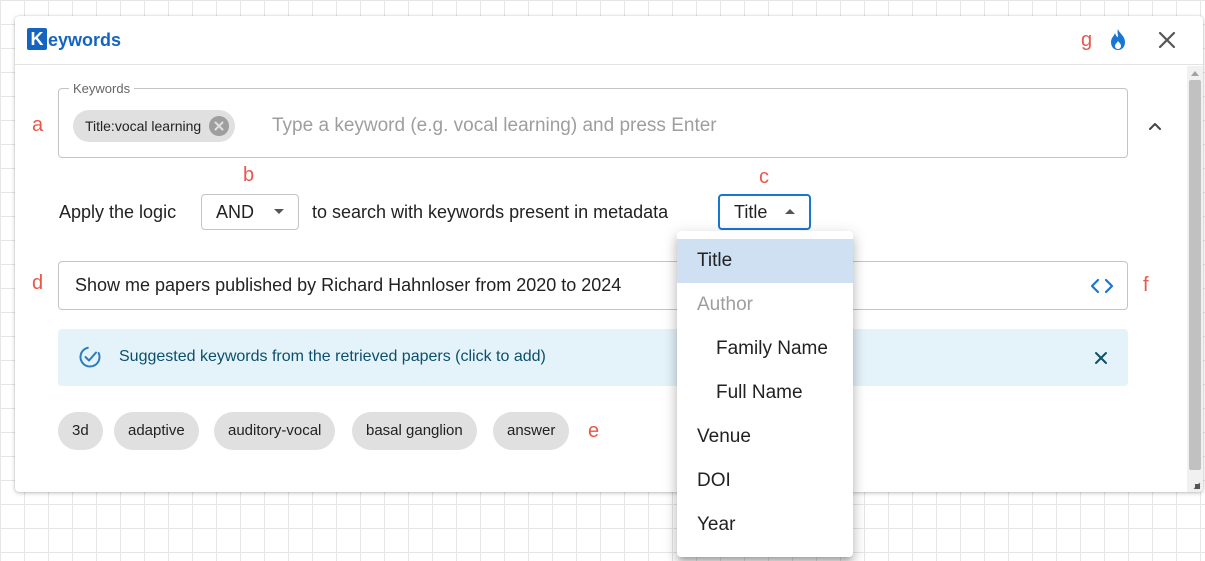 This screenshot has height=561, width=1205. Describe the element at coordinates (37, 39) in the screenshot. I see `app-logo: K` at that location.